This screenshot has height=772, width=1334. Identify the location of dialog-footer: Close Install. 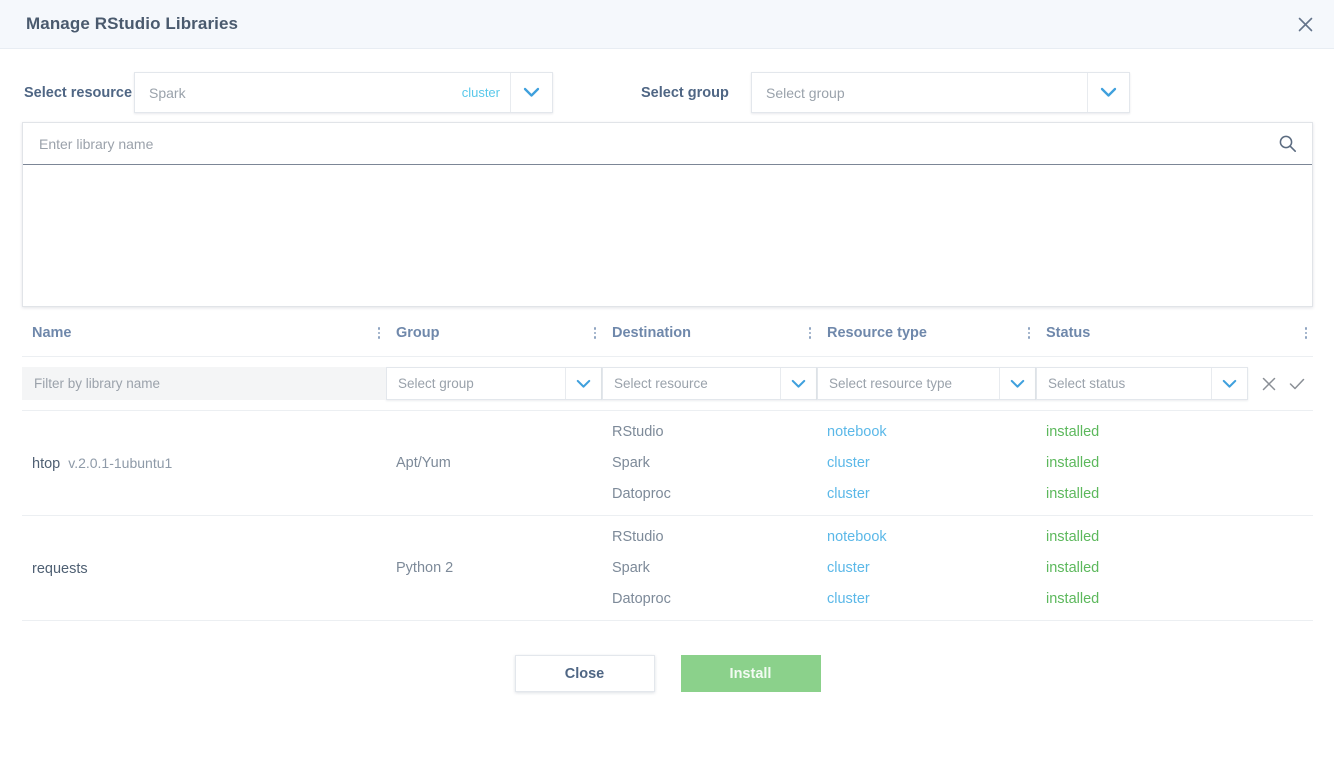
(667, 673).